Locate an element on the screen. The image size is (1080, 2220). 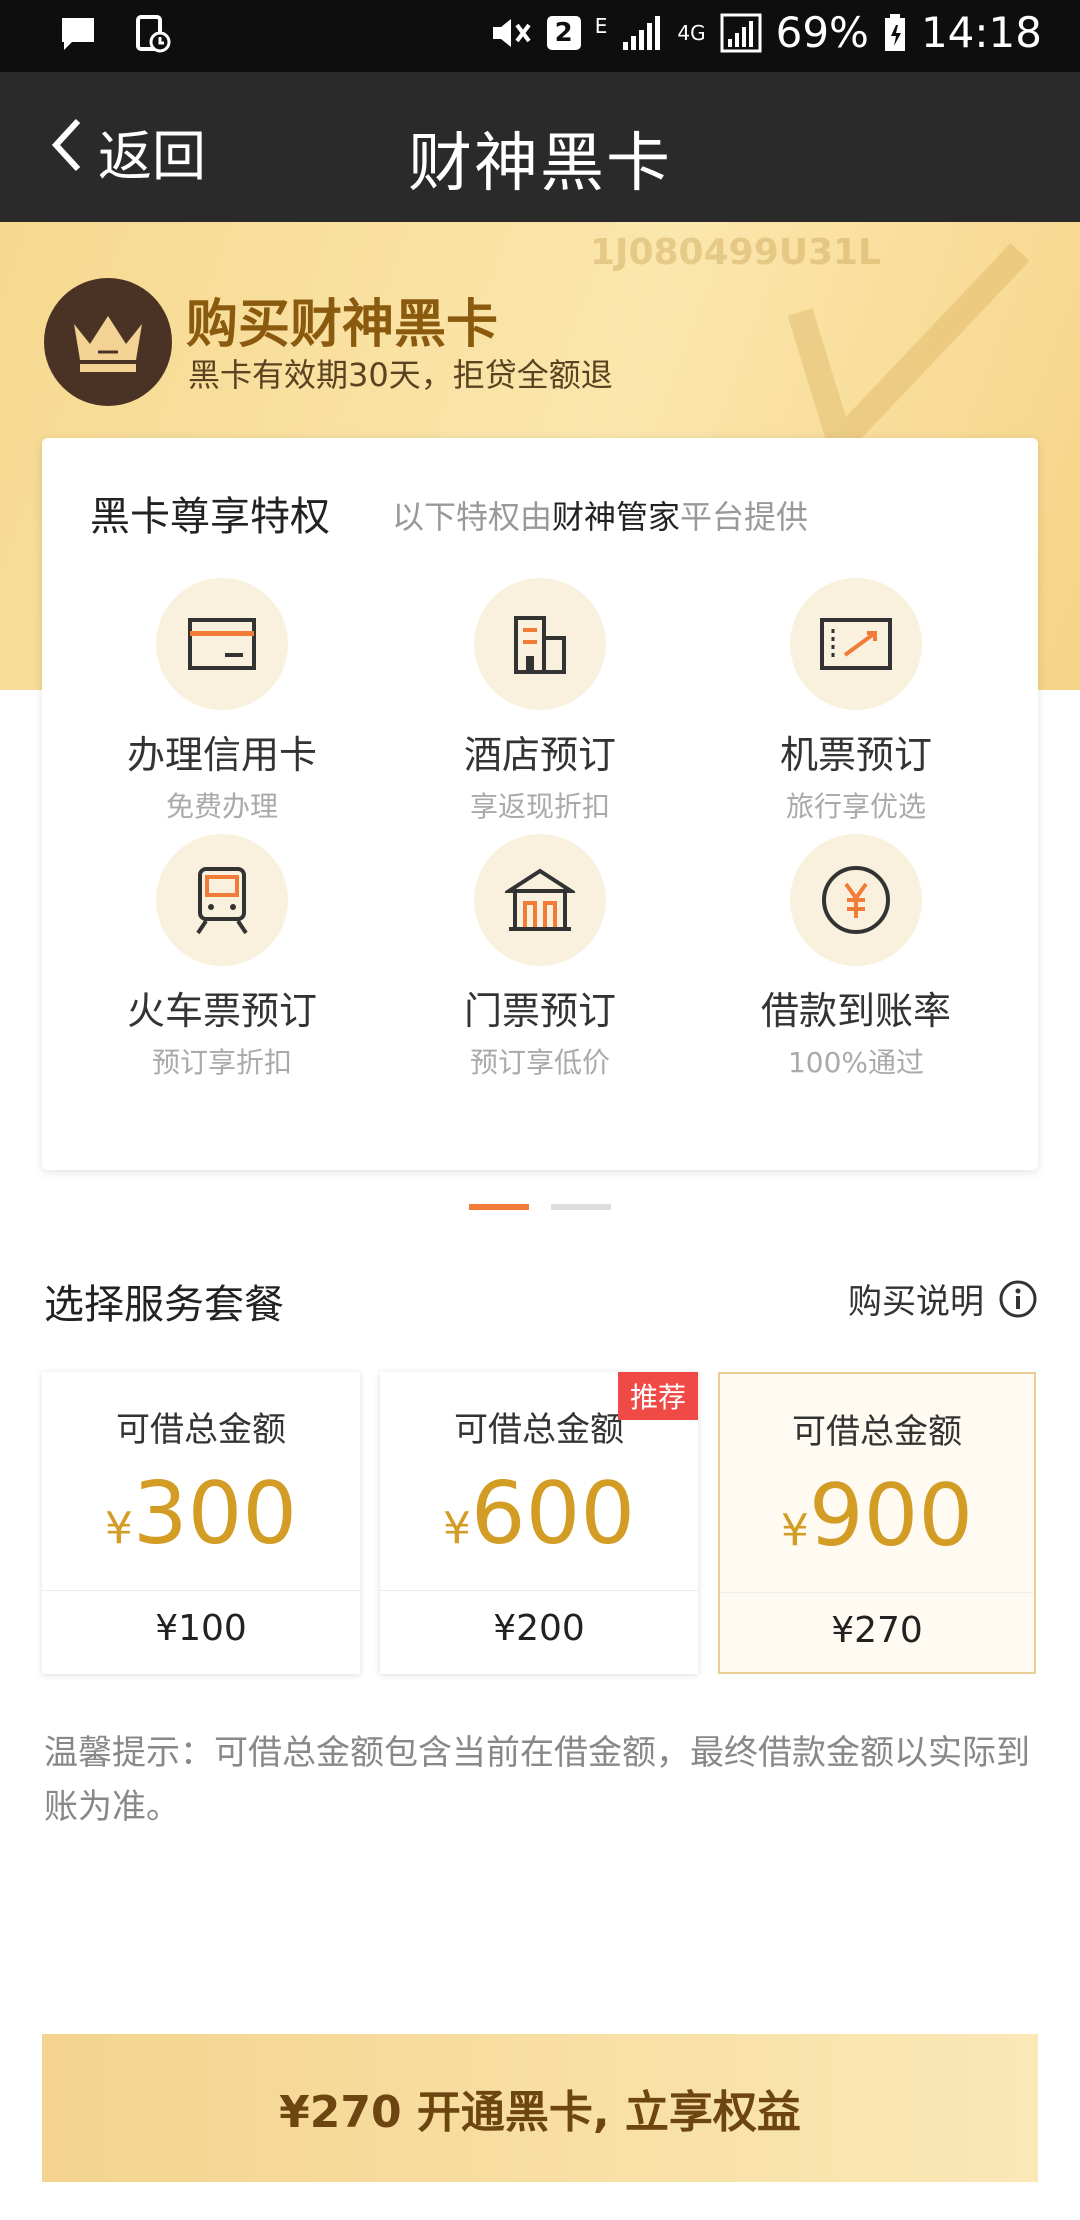
warm-tip: 温馨提示：可借总金额包含当前在借金额，最终借款金额以实际到账为准。 is located at coordinates (537, 1780).